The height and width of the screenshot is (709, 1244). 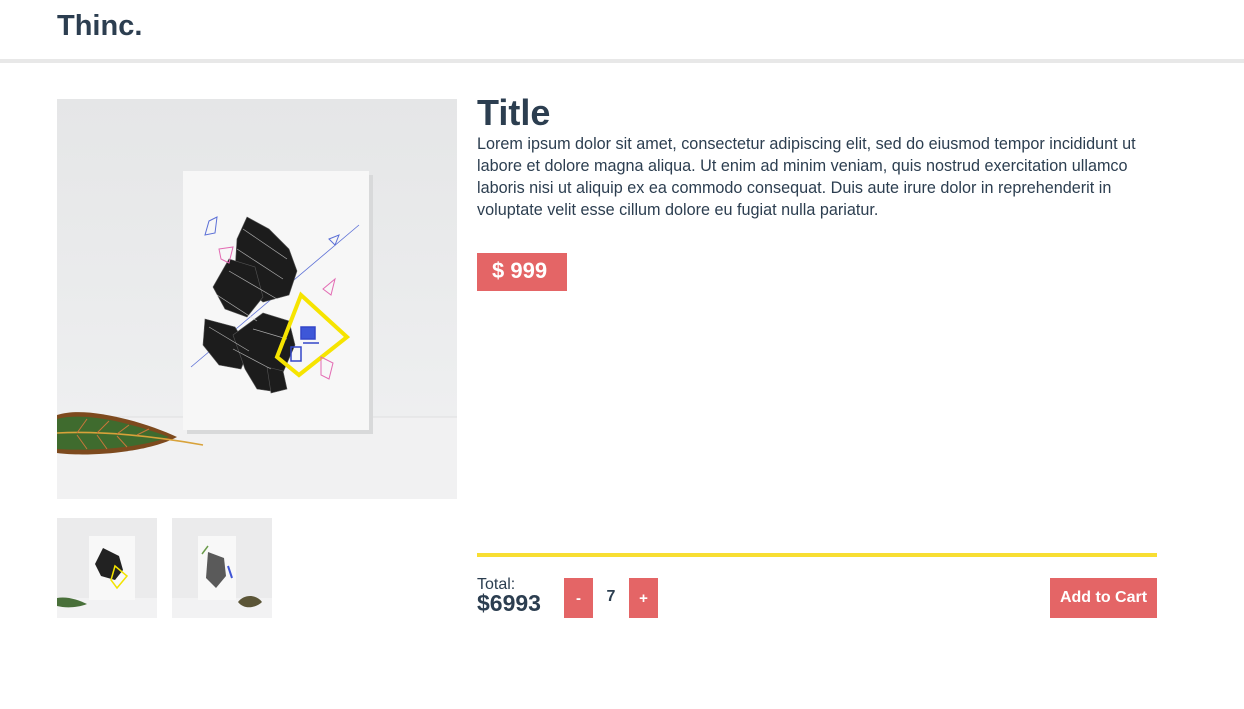 What do you see at coordinates (578, 598) in the screenshot?
I see `decrease-quantity-button: -` at bounding box center [578, 598].